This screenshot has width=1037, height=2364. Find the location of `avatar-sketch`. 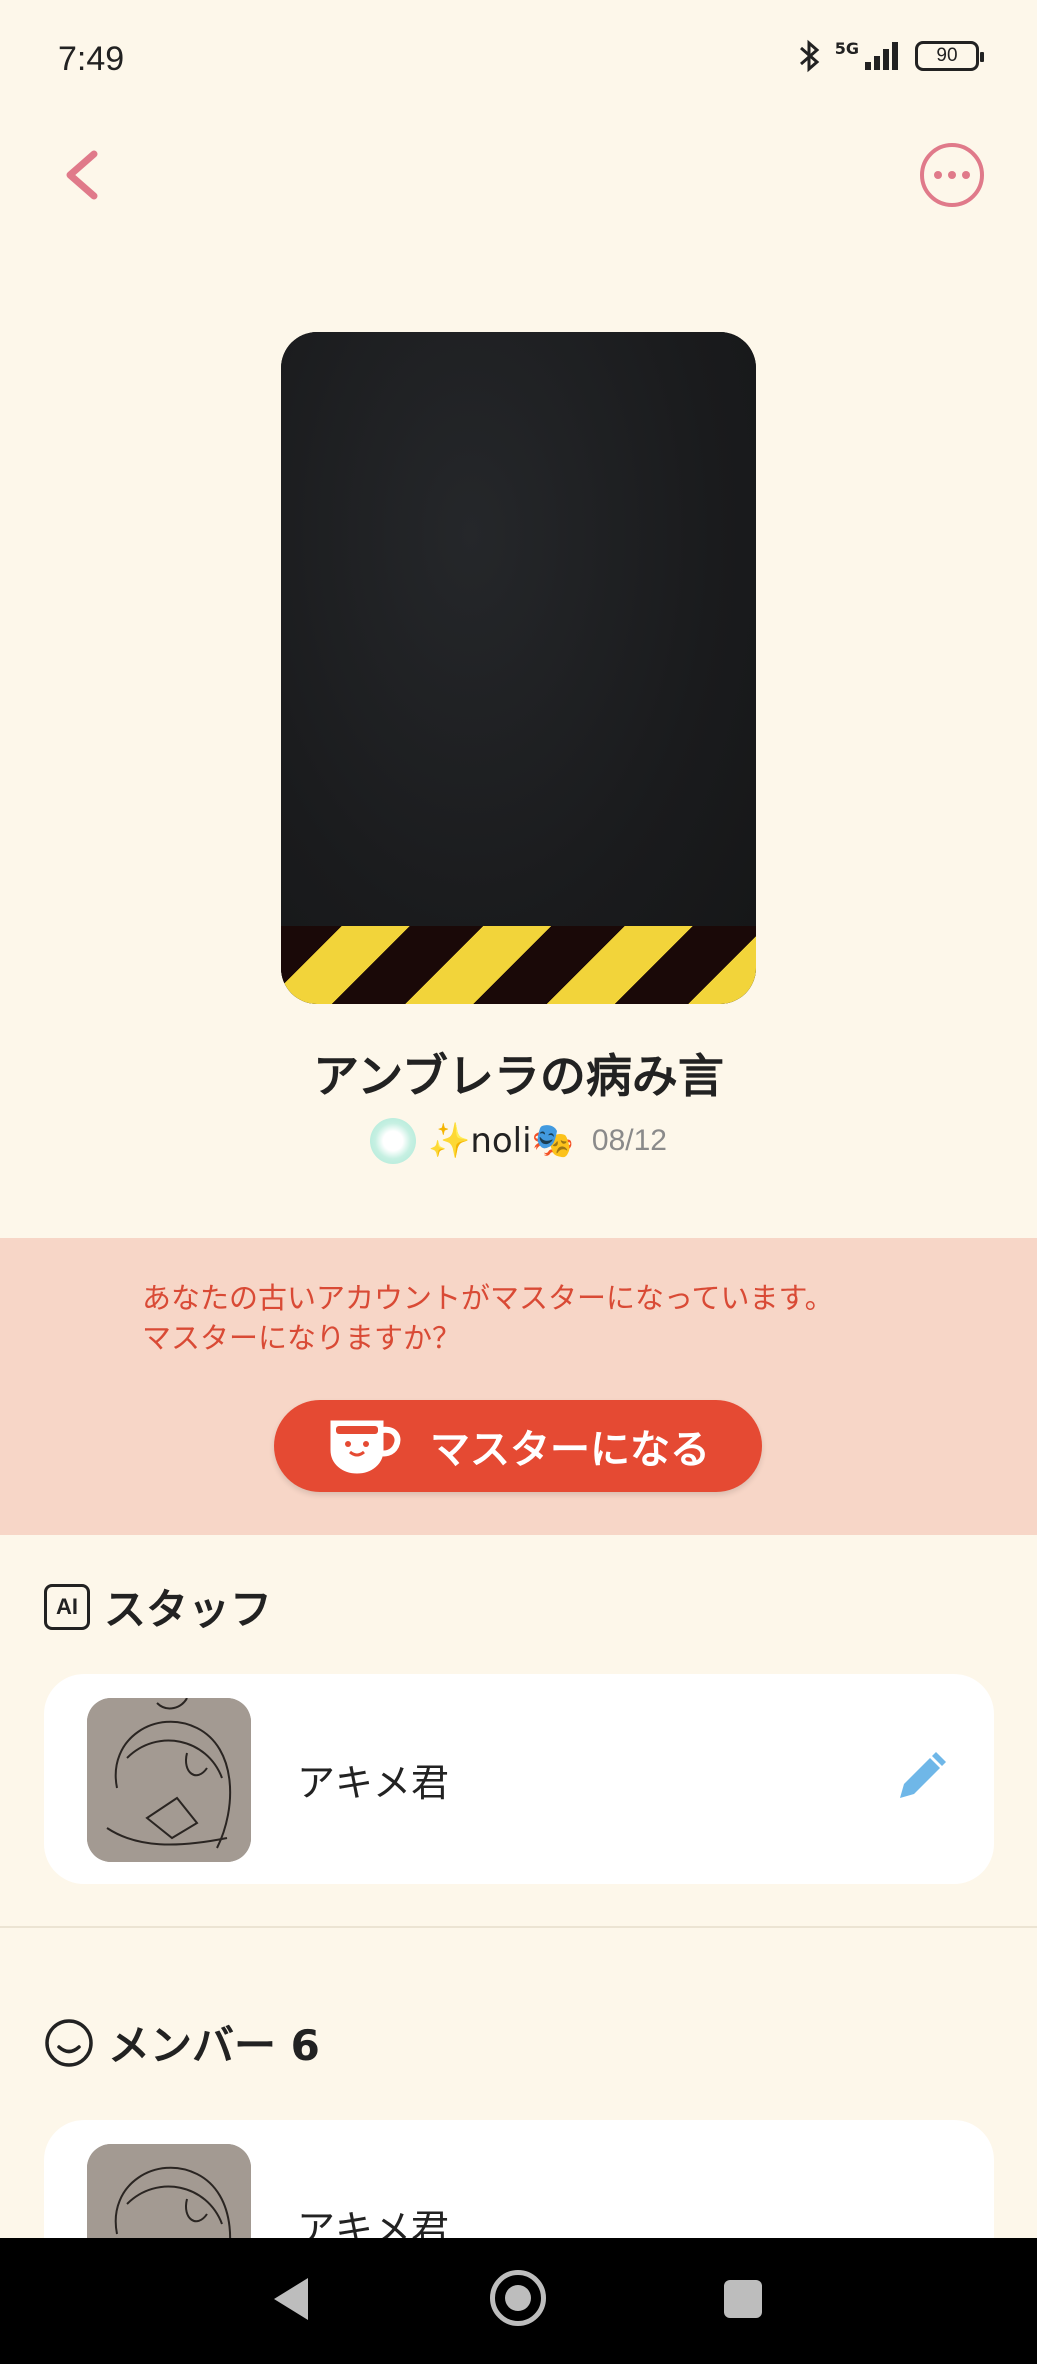

avatar-sketch is located at coordinates (169, 1780).